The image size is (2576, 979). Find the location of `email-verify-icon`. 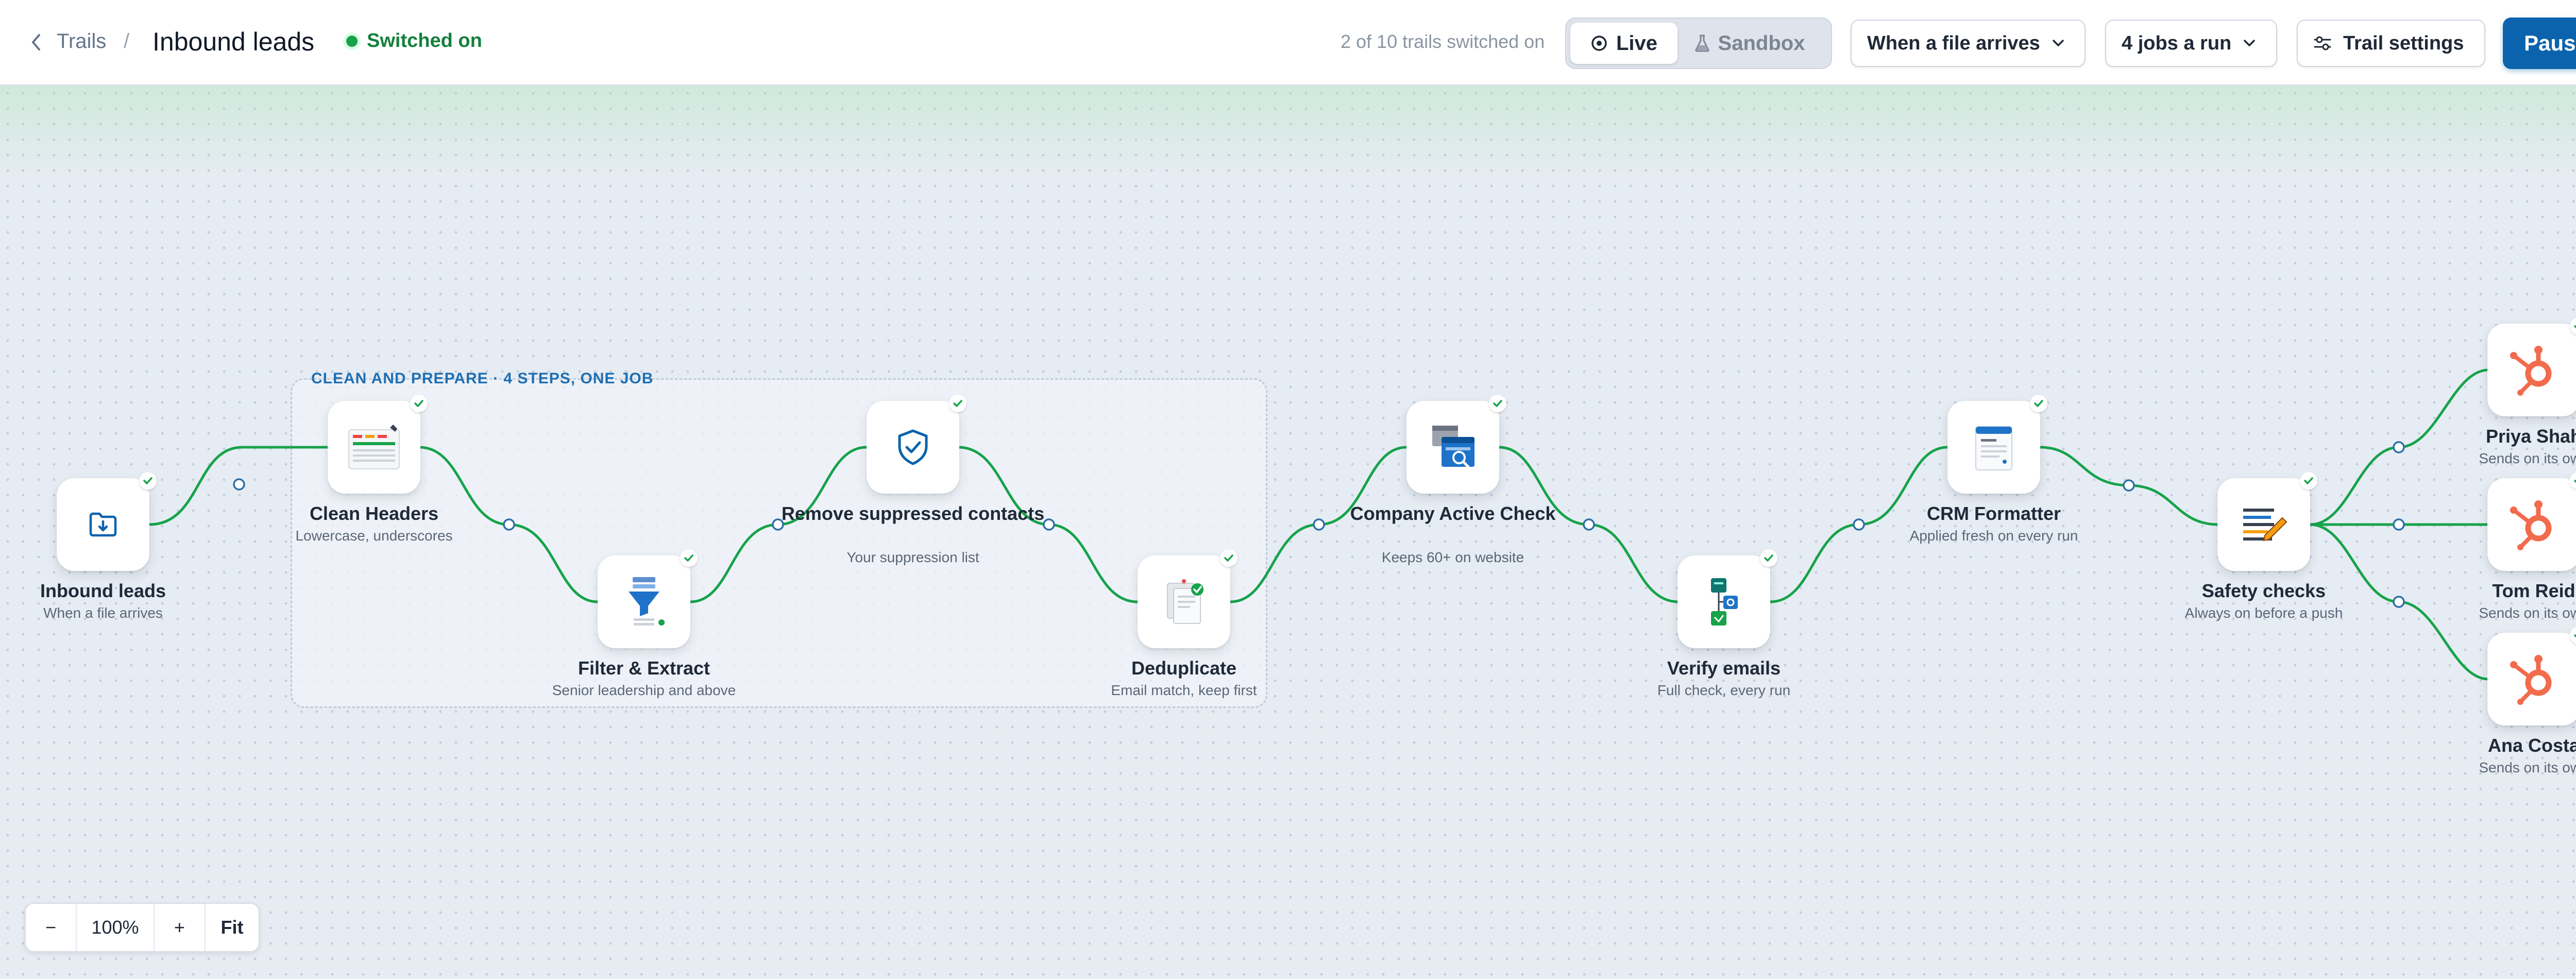

email-verify-icon is located at coordinates (1724, 602).